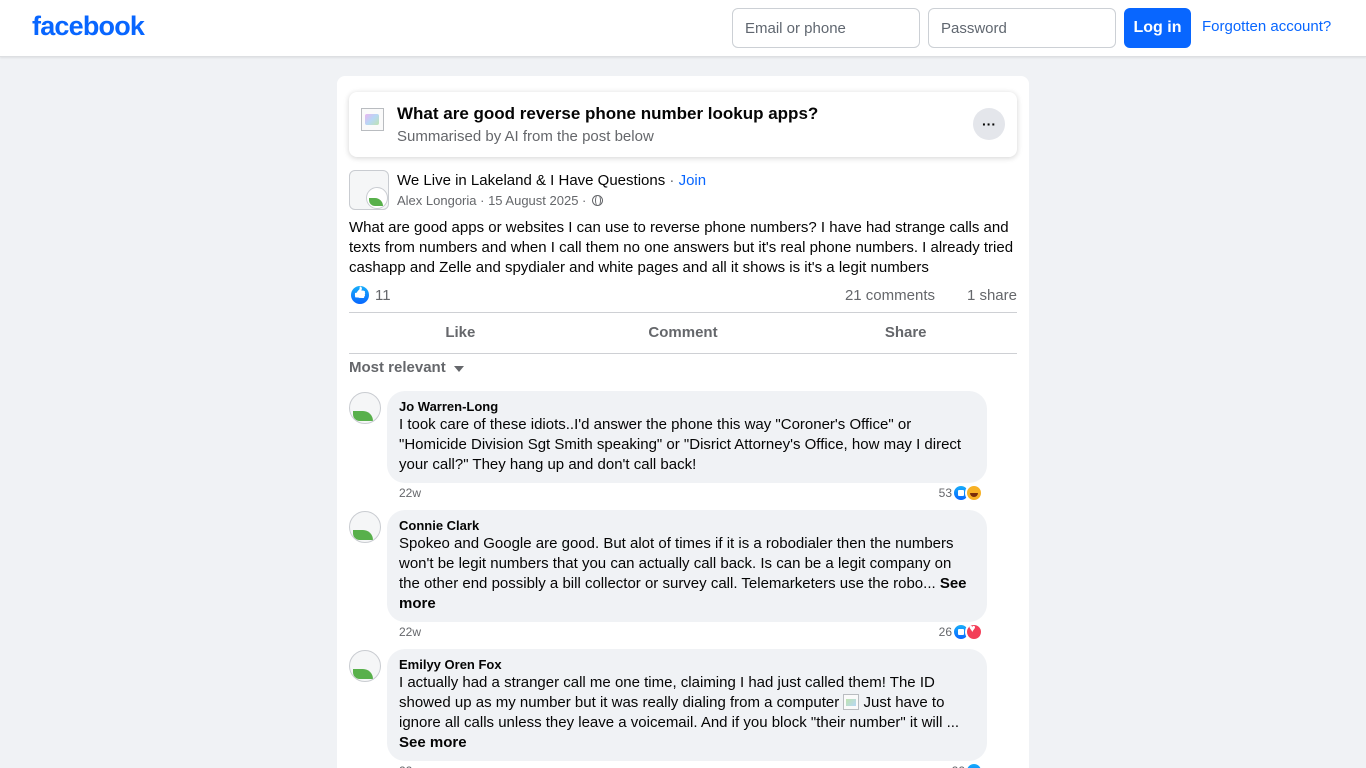 This screenshot has width=1366, height=768. I want to click on post-meta: Alex Longoria · 15 August 2025 ·, so click(500, 200).